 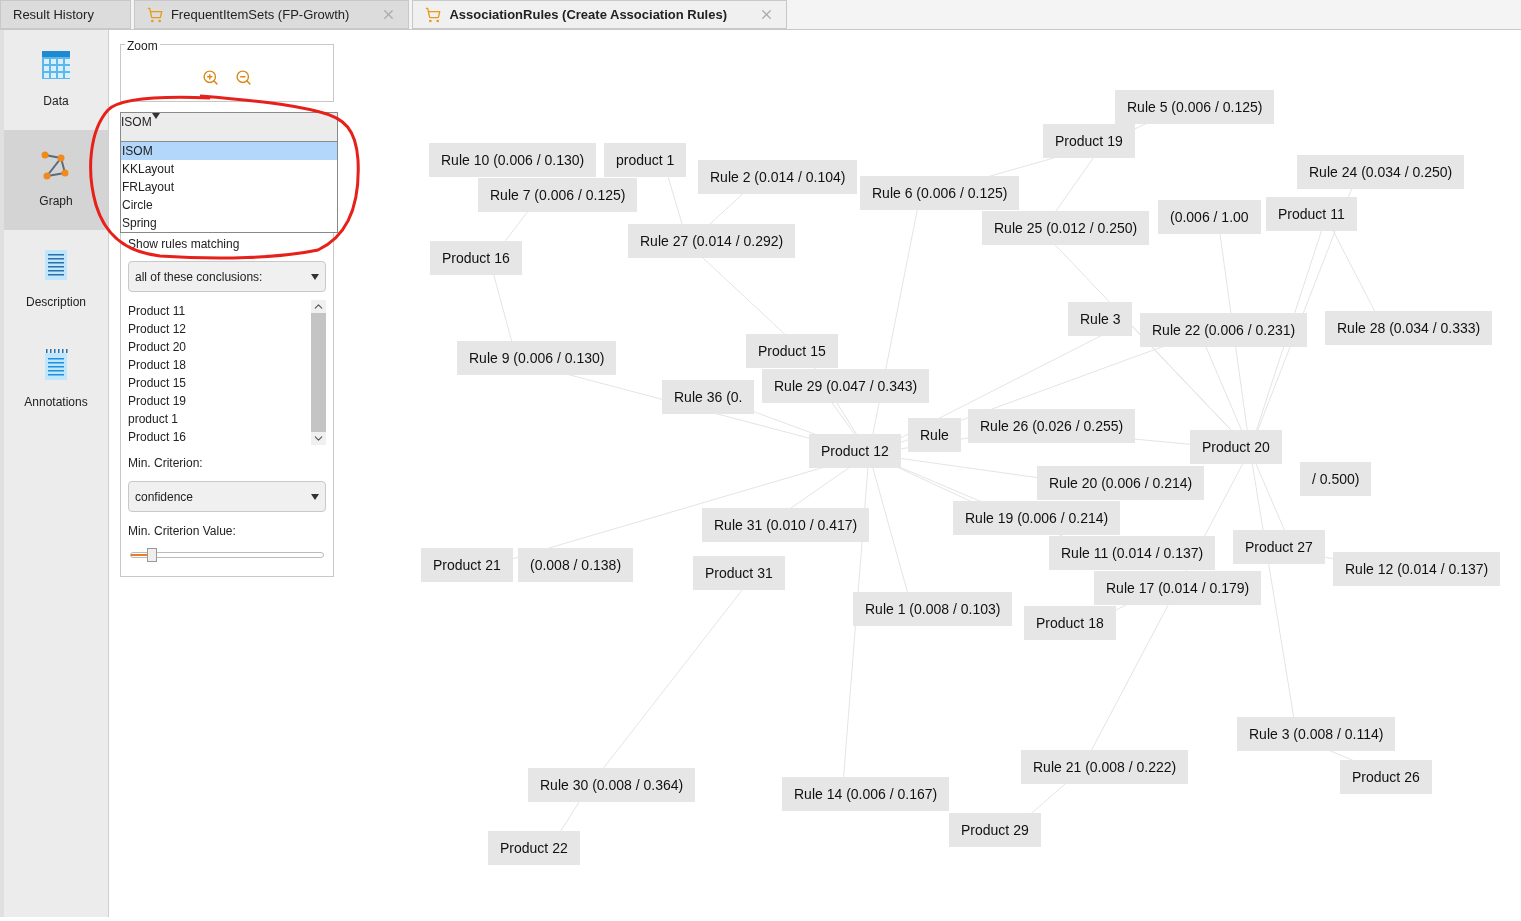 I want to click on dropdown-option: KKLayout, so click(x=229, y=169).